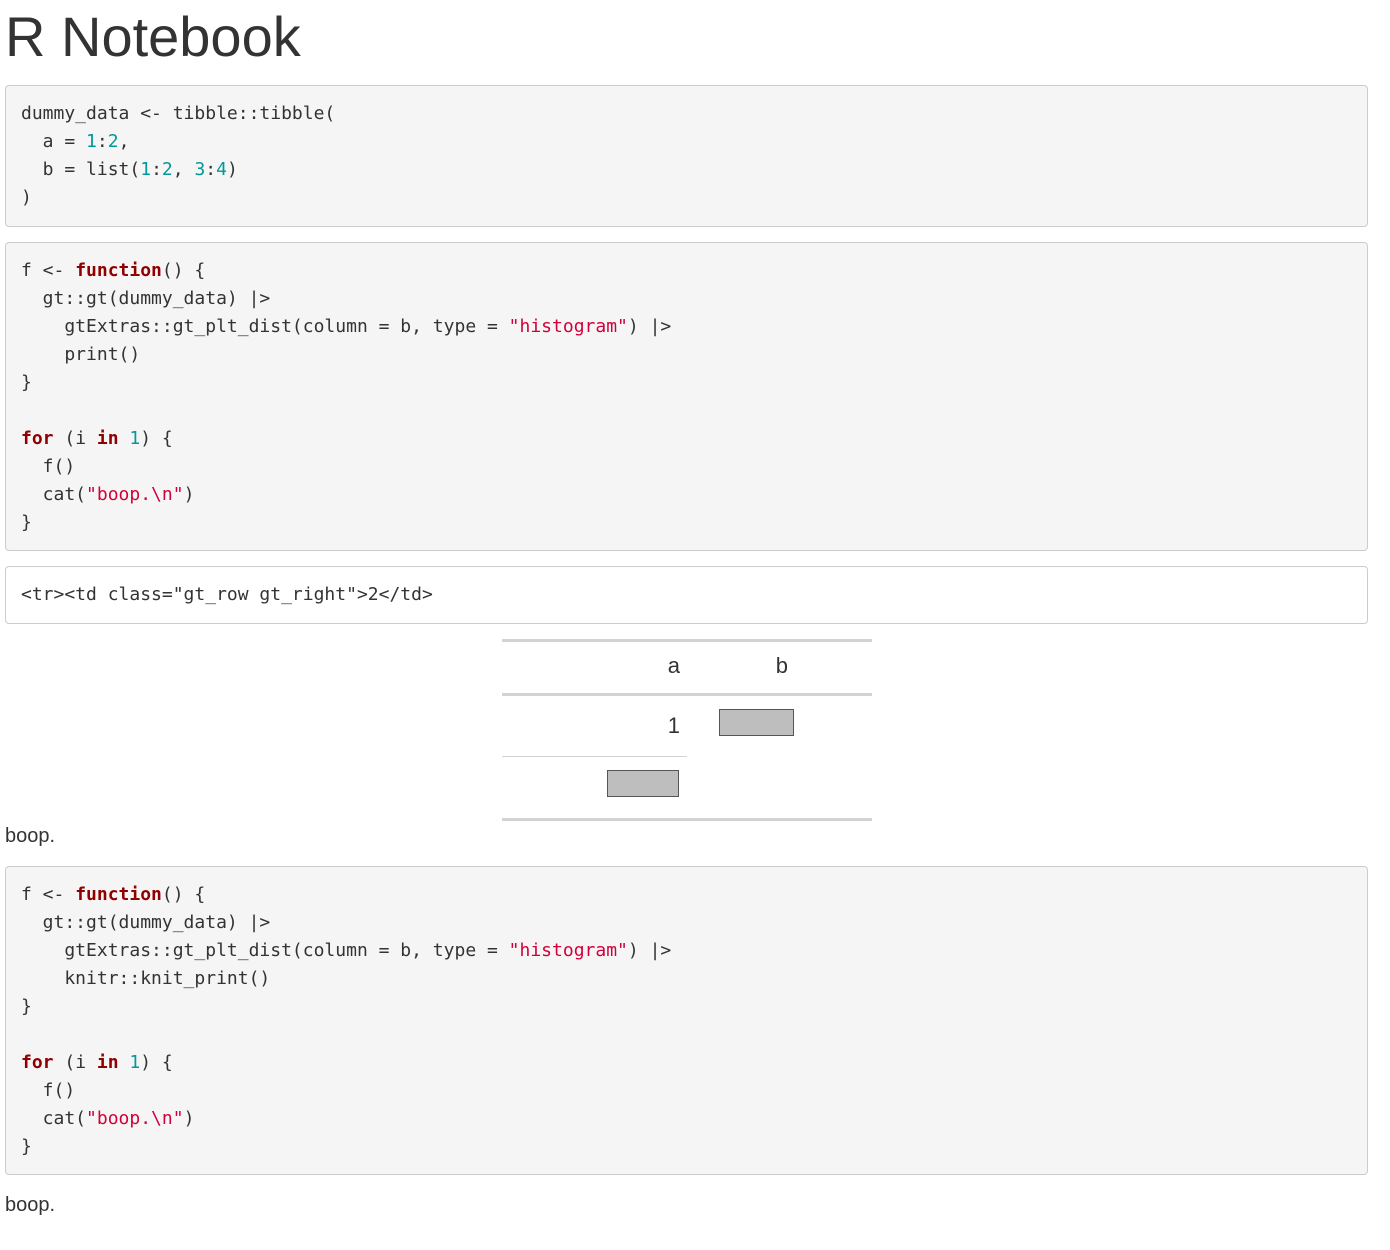 This screenshot has width=1390, height=1250. What do you see at coordinates (673, 725) in the screenshot?
I see `cell-a-row-1: 1` at bounding box center [673, 725].